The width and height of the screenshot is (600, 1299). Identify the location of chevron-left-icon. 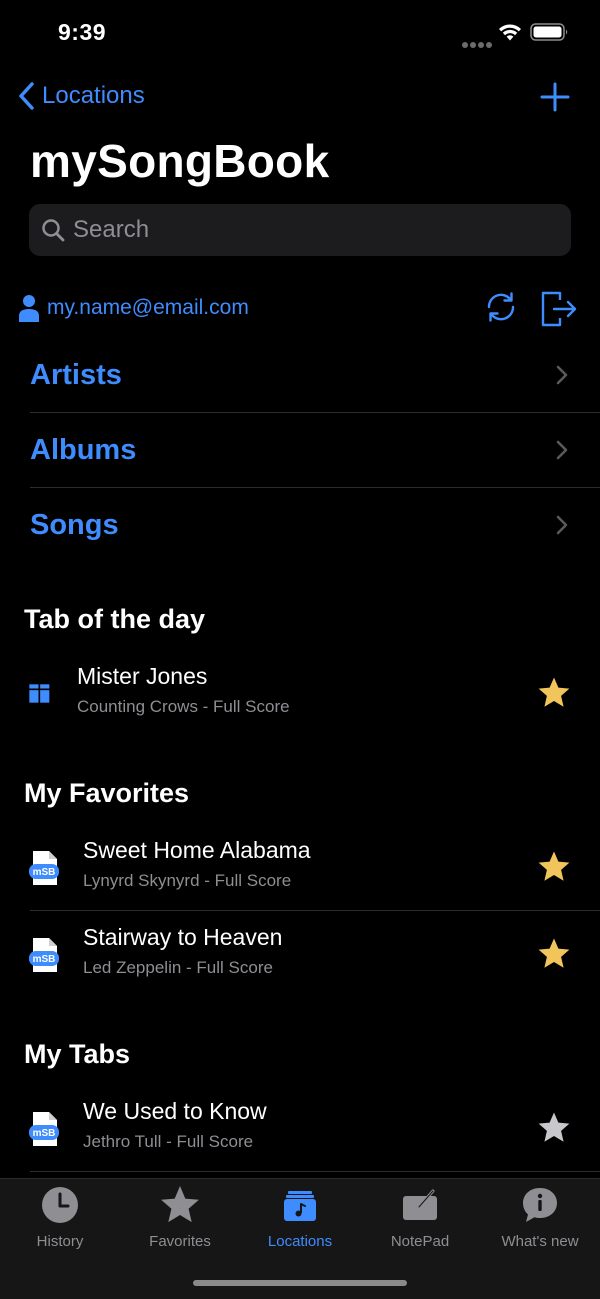
(26, 96).